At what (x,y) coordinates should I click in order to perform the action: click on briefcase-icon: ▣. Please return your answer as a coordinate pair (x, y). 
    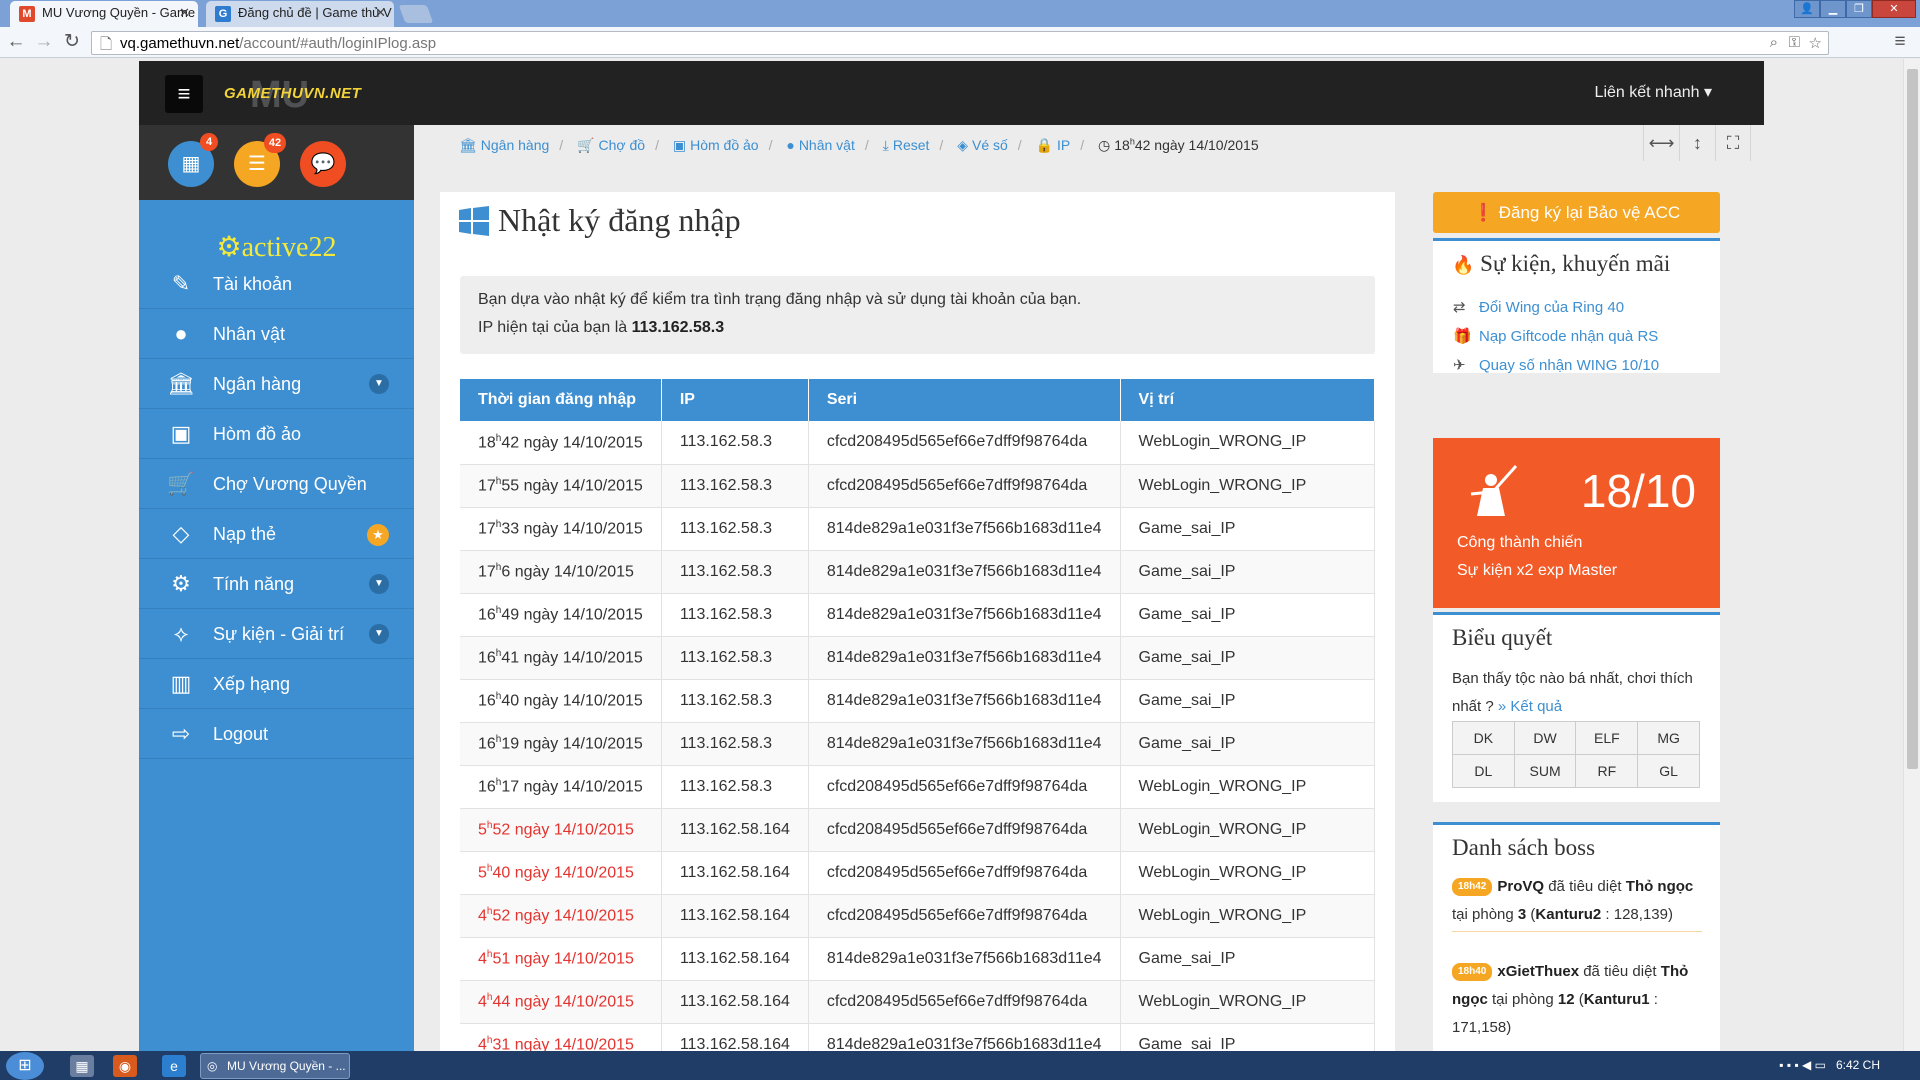
    Looking at the image, I should click on (181, 433).